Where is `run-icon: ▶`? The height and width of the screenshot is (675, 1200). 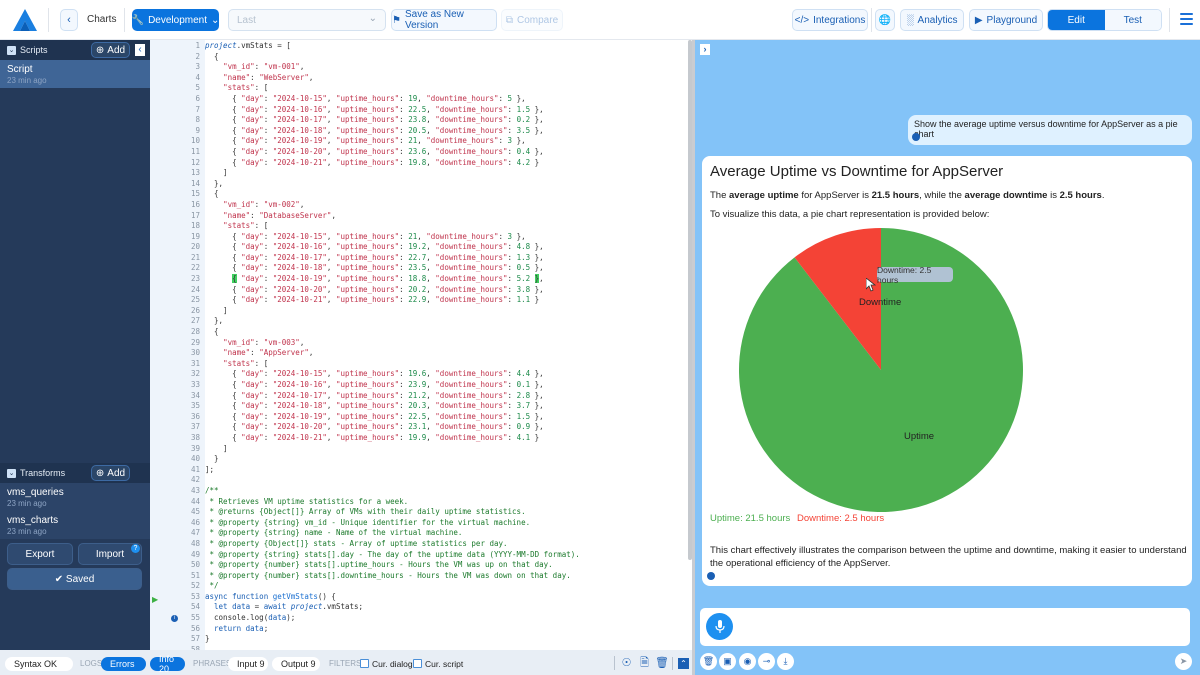 run-icon: ▶ is located at coordinates (155, 599).